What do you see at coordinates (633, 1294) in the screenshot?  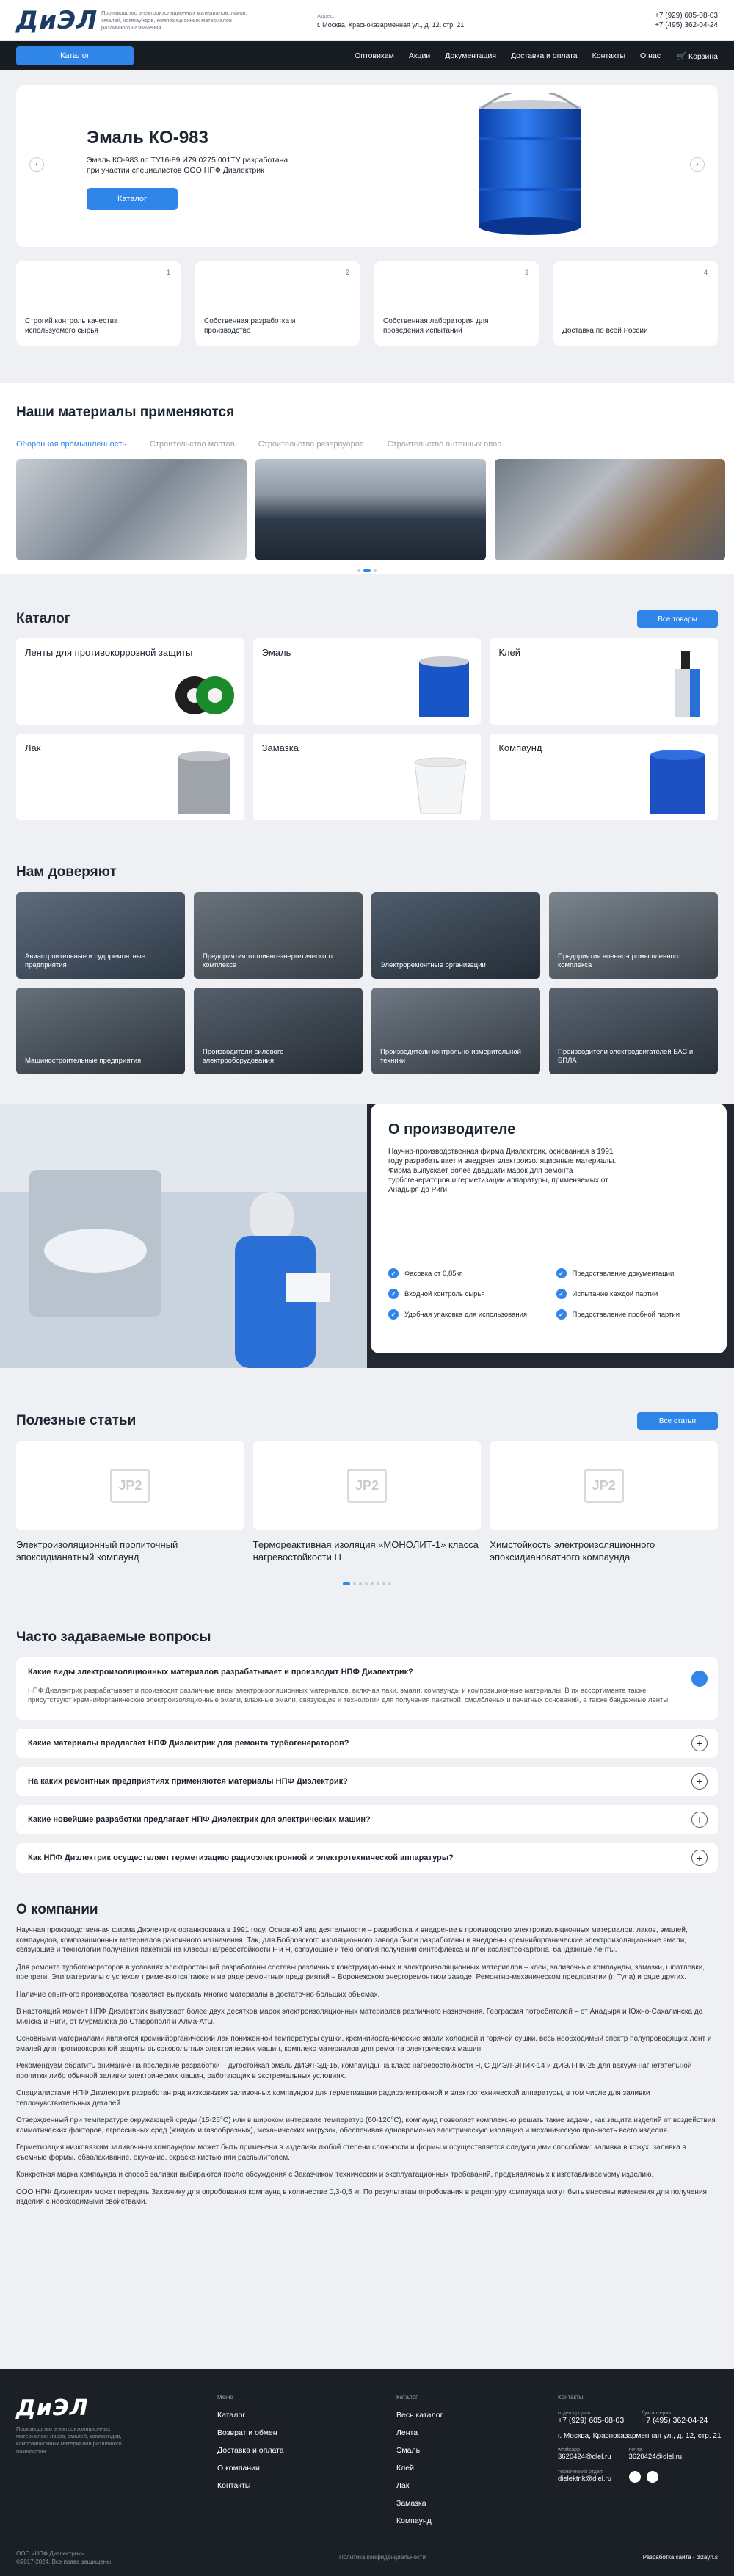 I see `check-item: ✓ Испытание каждой партии` at bounding box center [633, 1294].